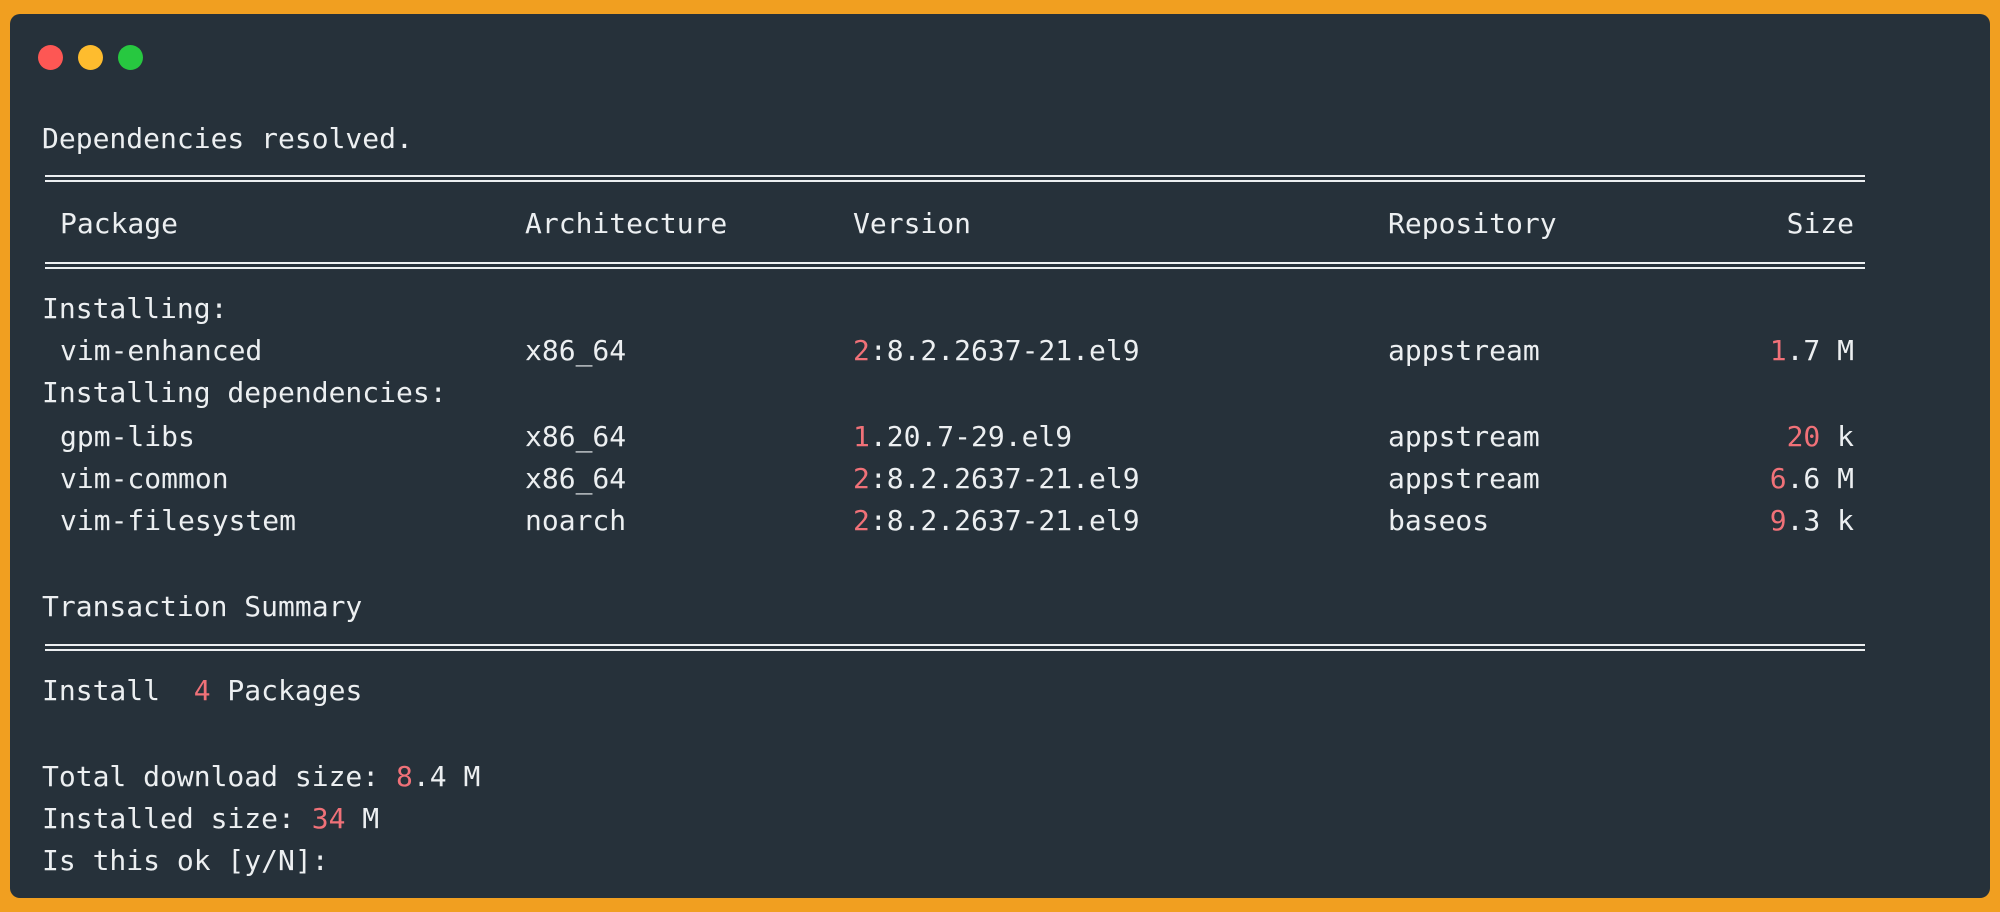 The width and height of the screenshot is (2000, 912). I want to click on download-size-line: Total download size: 8.4 M, so click(261, 777).